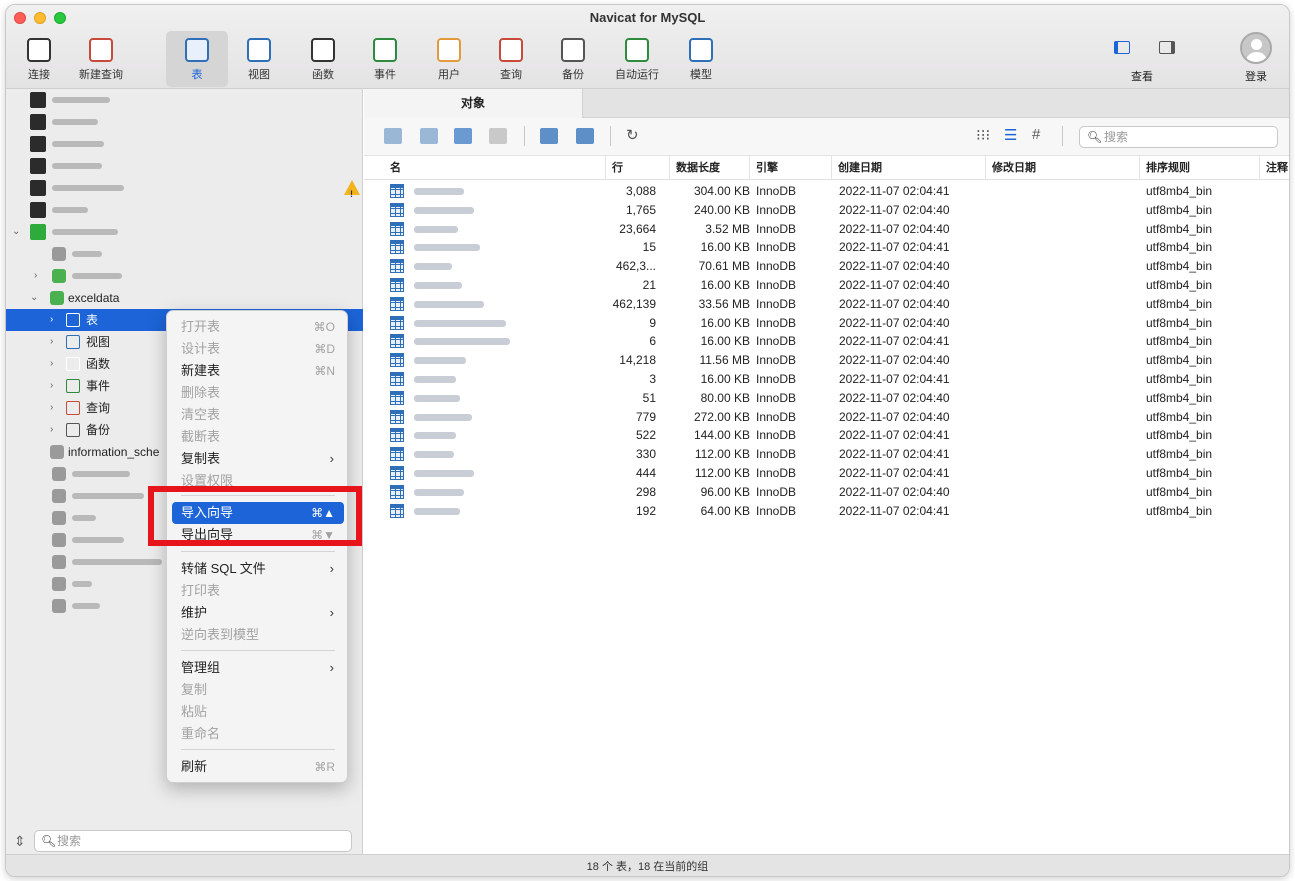 The width and height of the screenshot is (1295, 881). What do you see at coordinates (498, 136) in the screenshot?
I see `delete-table-icon` at bounding box center [498, 136].